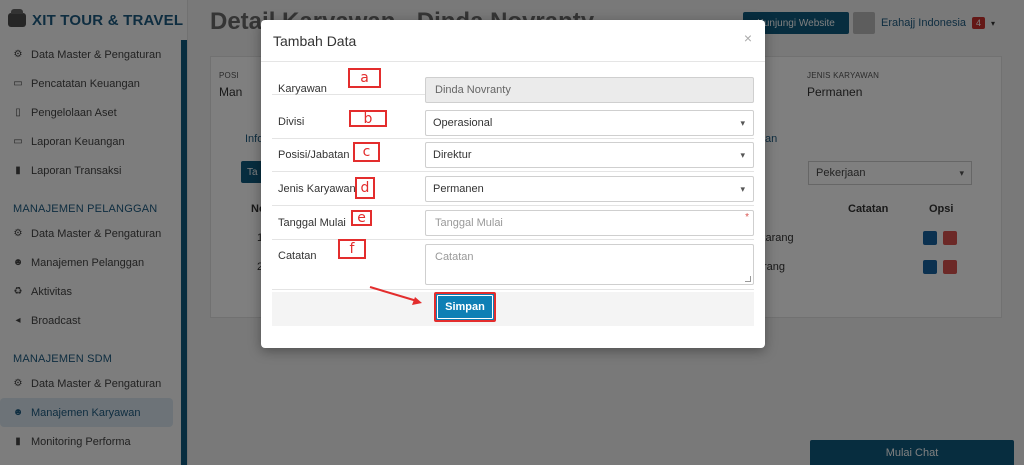 This screenshot has height=465, width=1024. What do you see at coordinates (589, 123) in the screenshot?
I see `divisi-select: Operasional` at bounding box center [589, 123].